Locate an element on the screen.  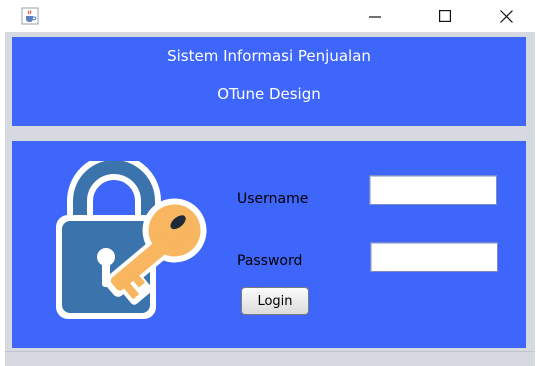
password-label: Password is located at coordinates (270, 261).